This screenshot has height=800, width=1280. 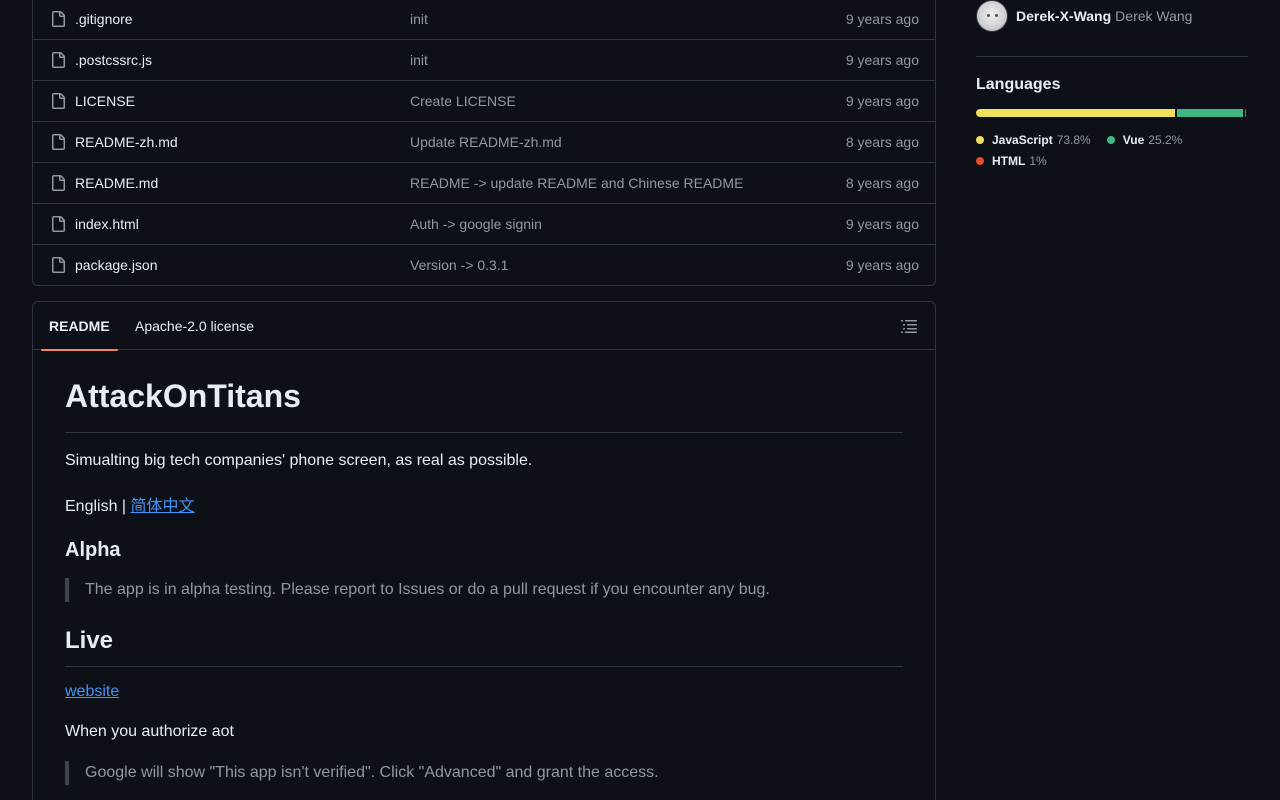 I want to click on live-heading: Live, so click(x=484, y=647).